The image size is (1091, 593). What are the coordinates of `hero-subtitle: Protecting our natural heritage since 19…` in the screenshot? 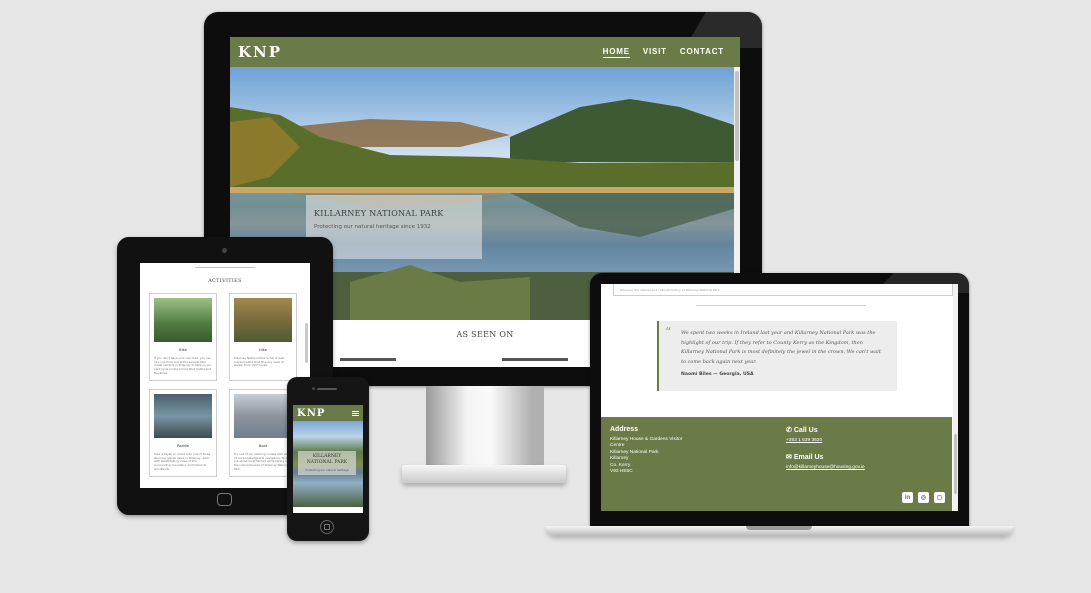 It's located at (372, 227).